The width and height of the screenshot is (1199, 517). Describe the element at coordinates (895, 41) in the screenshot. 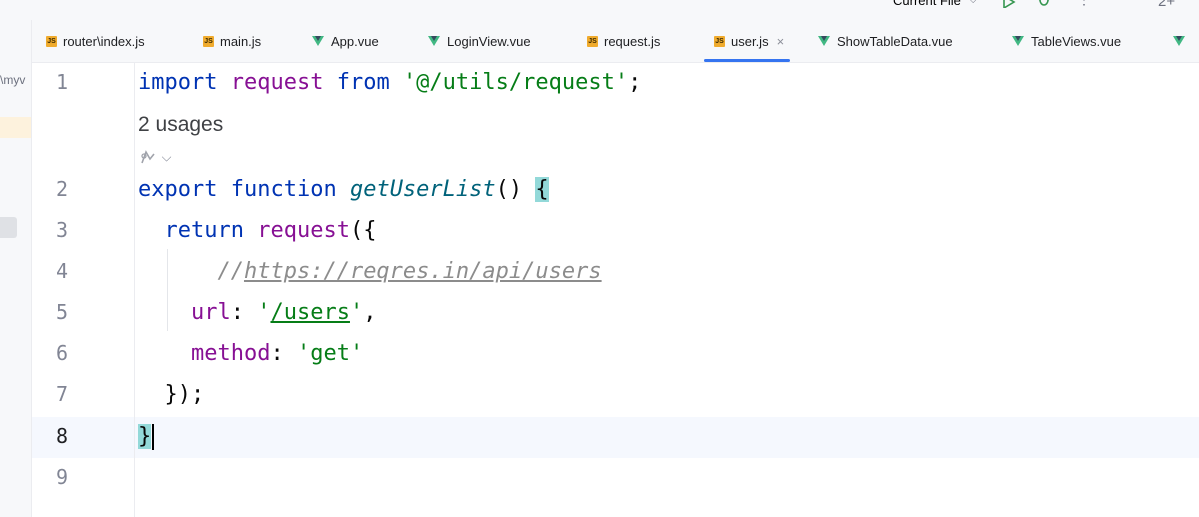

I see `tab-label: ShowTableData.vue` at that location.